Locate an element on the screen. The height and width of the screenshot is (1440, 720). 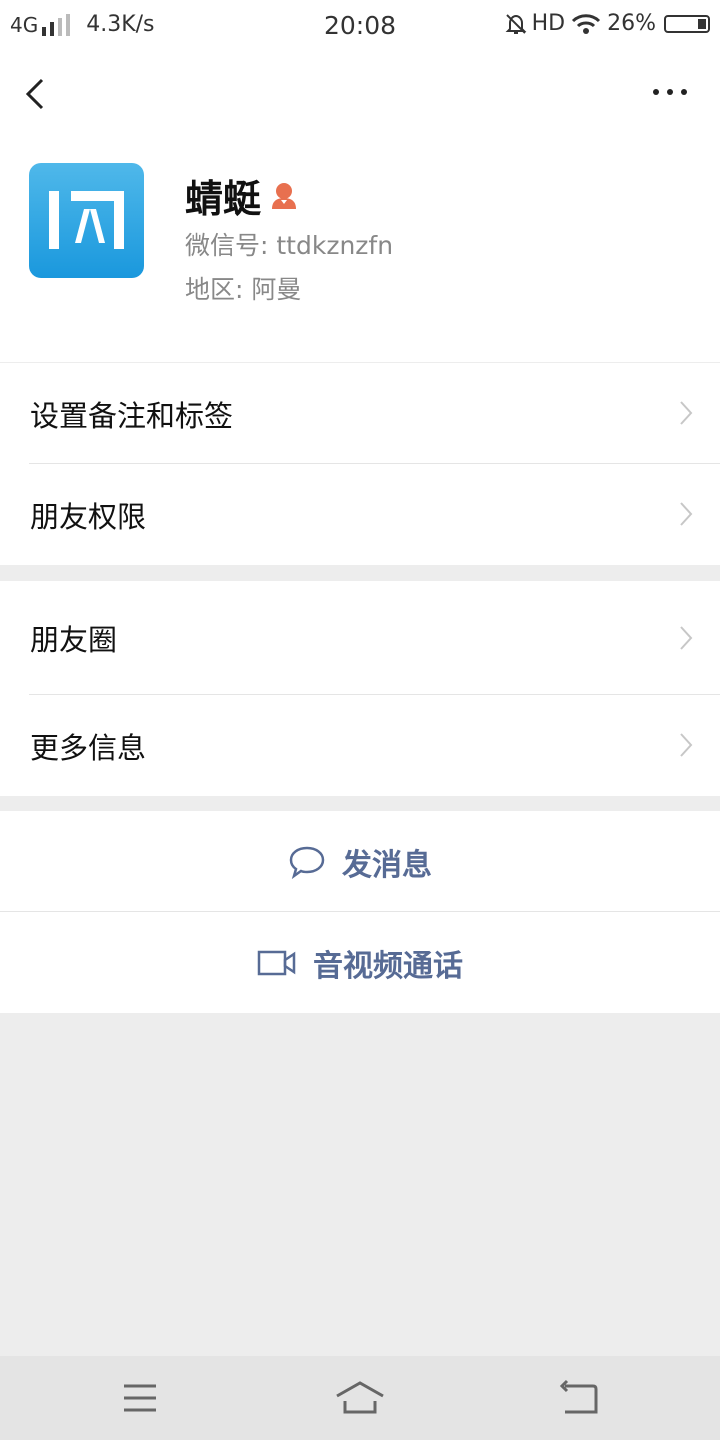
avatar is located at coordinates (86, 220).